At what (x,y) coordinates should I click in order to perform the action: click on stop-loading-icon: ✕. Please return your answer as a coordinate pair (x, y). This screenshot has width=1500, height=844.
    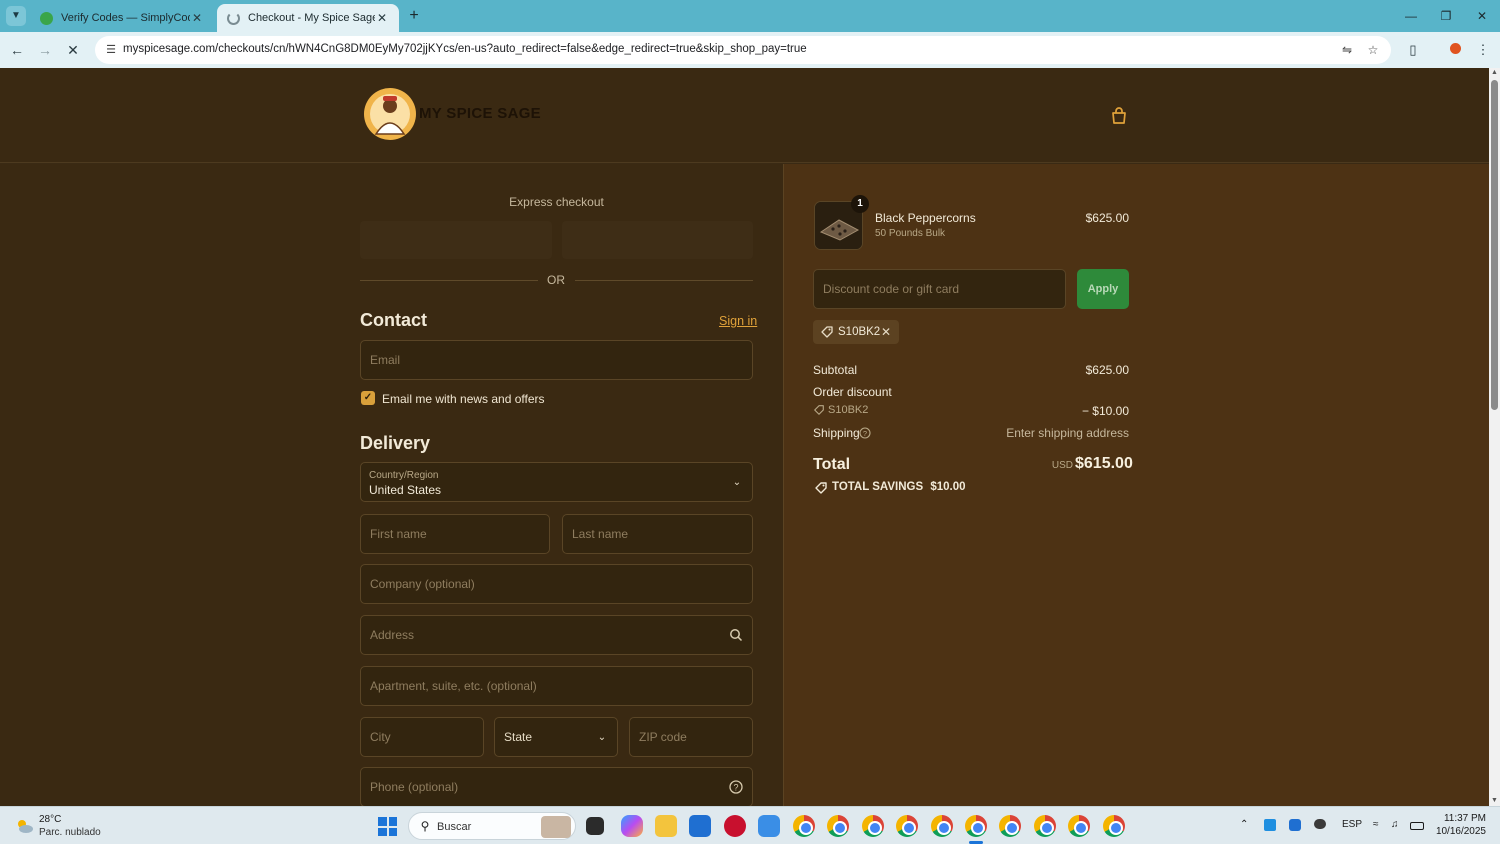
    Looking at the image, I should click on (73, 50).